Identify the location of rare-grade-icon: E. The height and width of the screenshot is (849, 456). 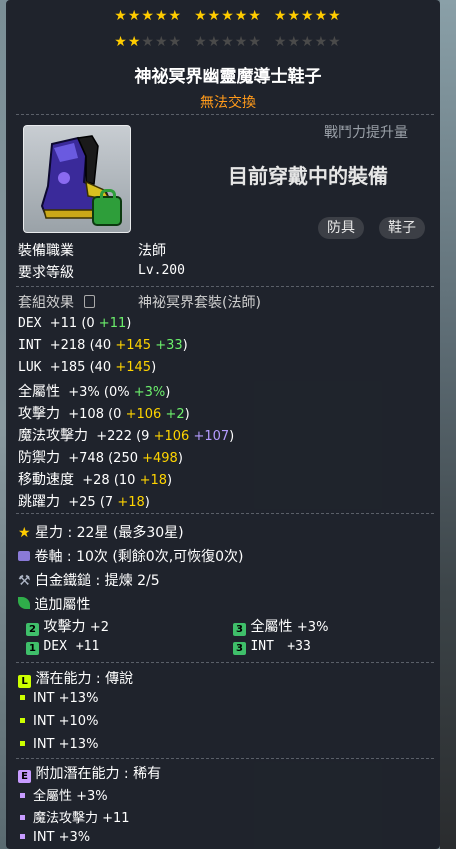
(24, 776).